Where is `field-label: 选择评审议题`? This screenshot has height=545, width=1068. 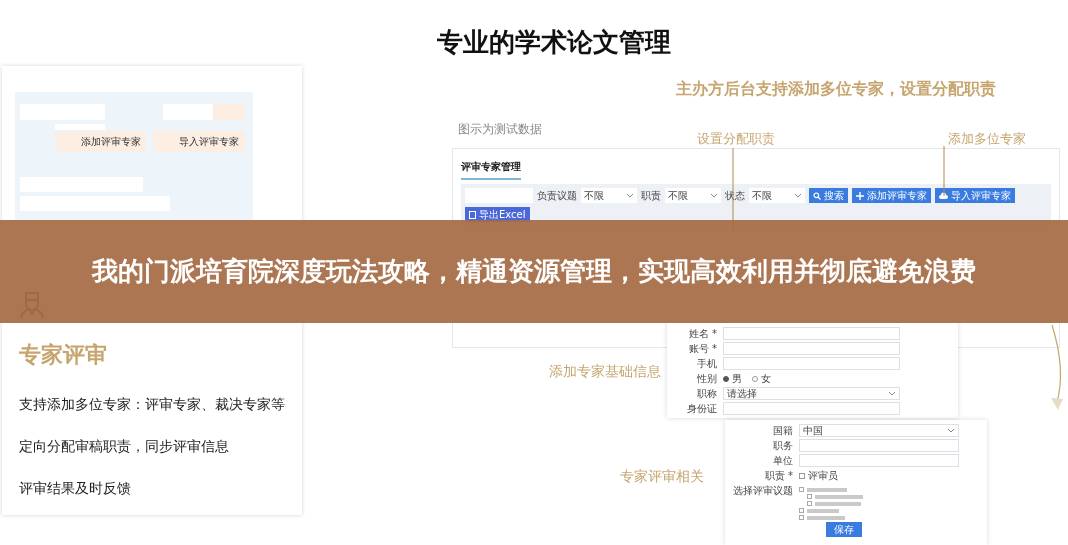 field-label: 选择评审议题 is located at coordinates (762, 491).